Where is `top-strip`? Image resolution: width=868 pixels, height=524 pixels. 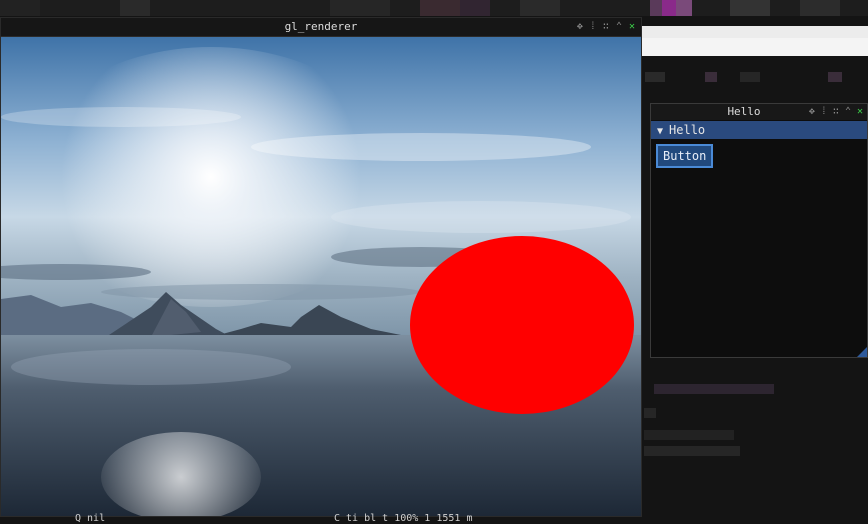
top-strip is located at coordinates (434, 8).